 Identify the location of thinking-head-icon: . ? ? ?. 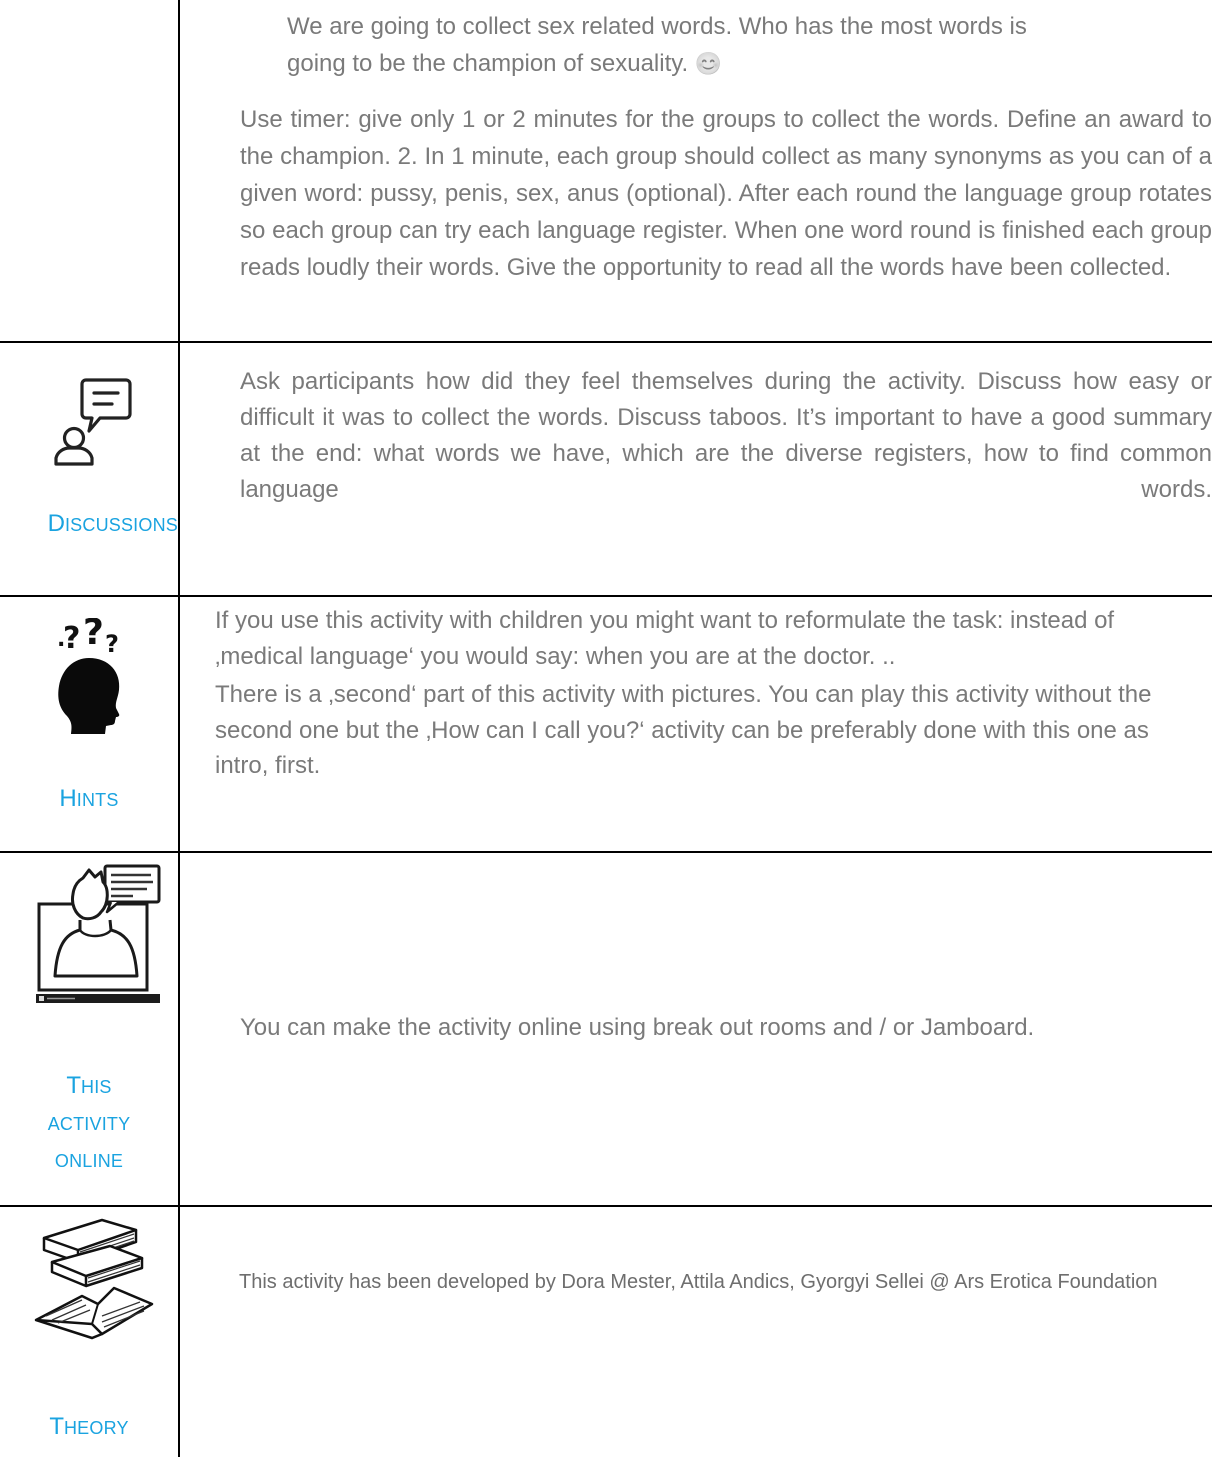
(88, 676).